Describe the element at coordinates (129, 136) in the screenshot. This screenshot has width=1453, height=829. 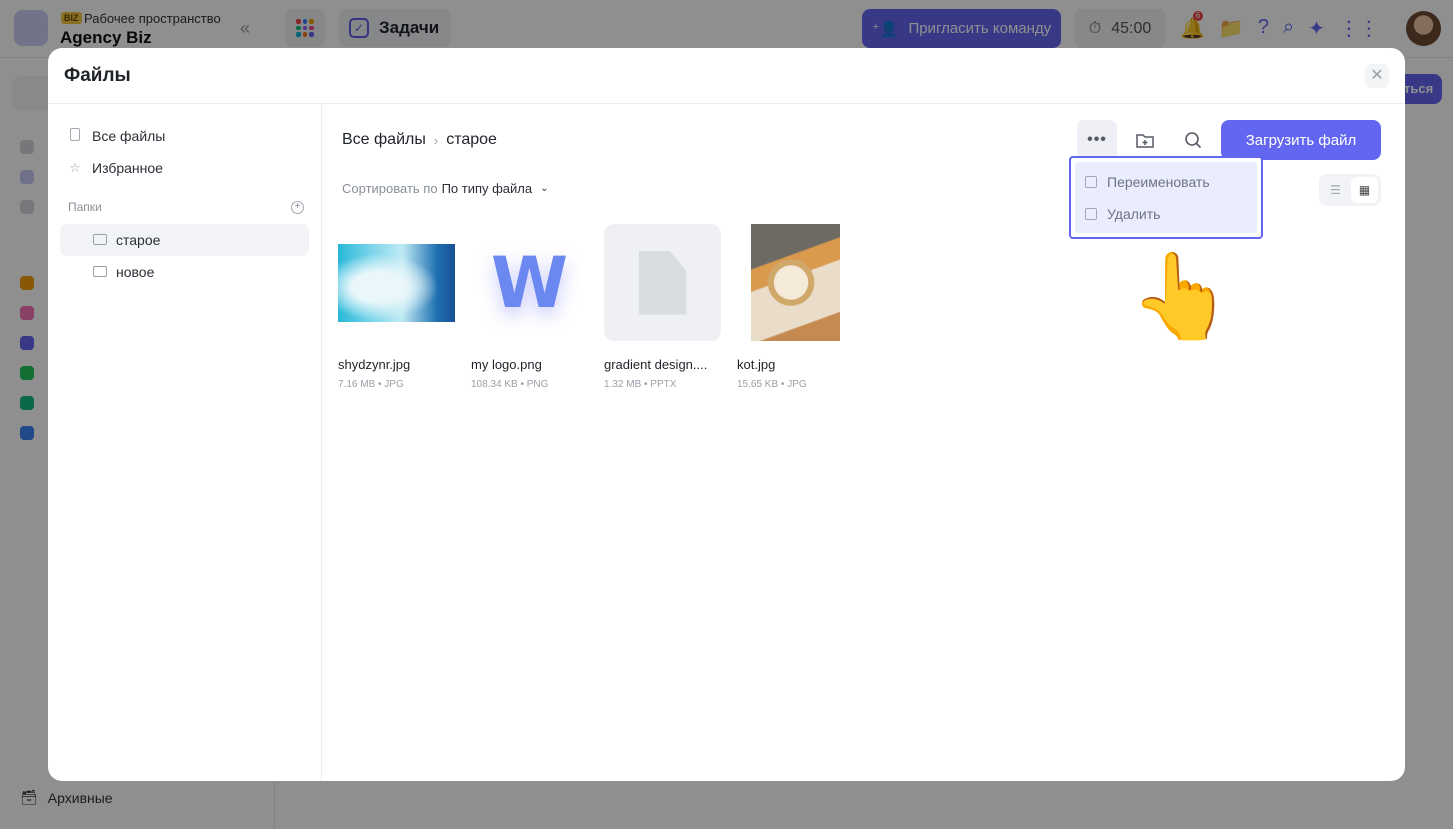
I see `sidebar-item-label: Все файлы` at that location.